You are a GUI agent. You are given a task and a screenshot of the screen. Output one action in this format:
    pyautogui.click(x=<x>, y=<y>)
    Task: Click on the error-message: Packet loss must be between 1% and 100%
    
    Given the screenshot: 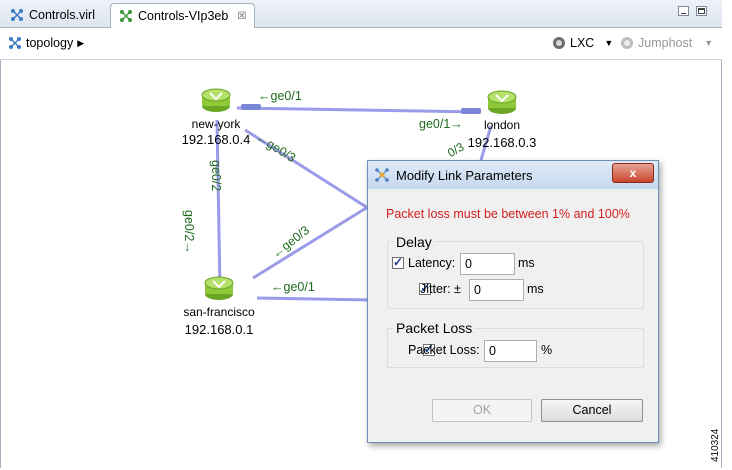 What is the action you would take?
    pyautogui.click(x=508, y=214)
    